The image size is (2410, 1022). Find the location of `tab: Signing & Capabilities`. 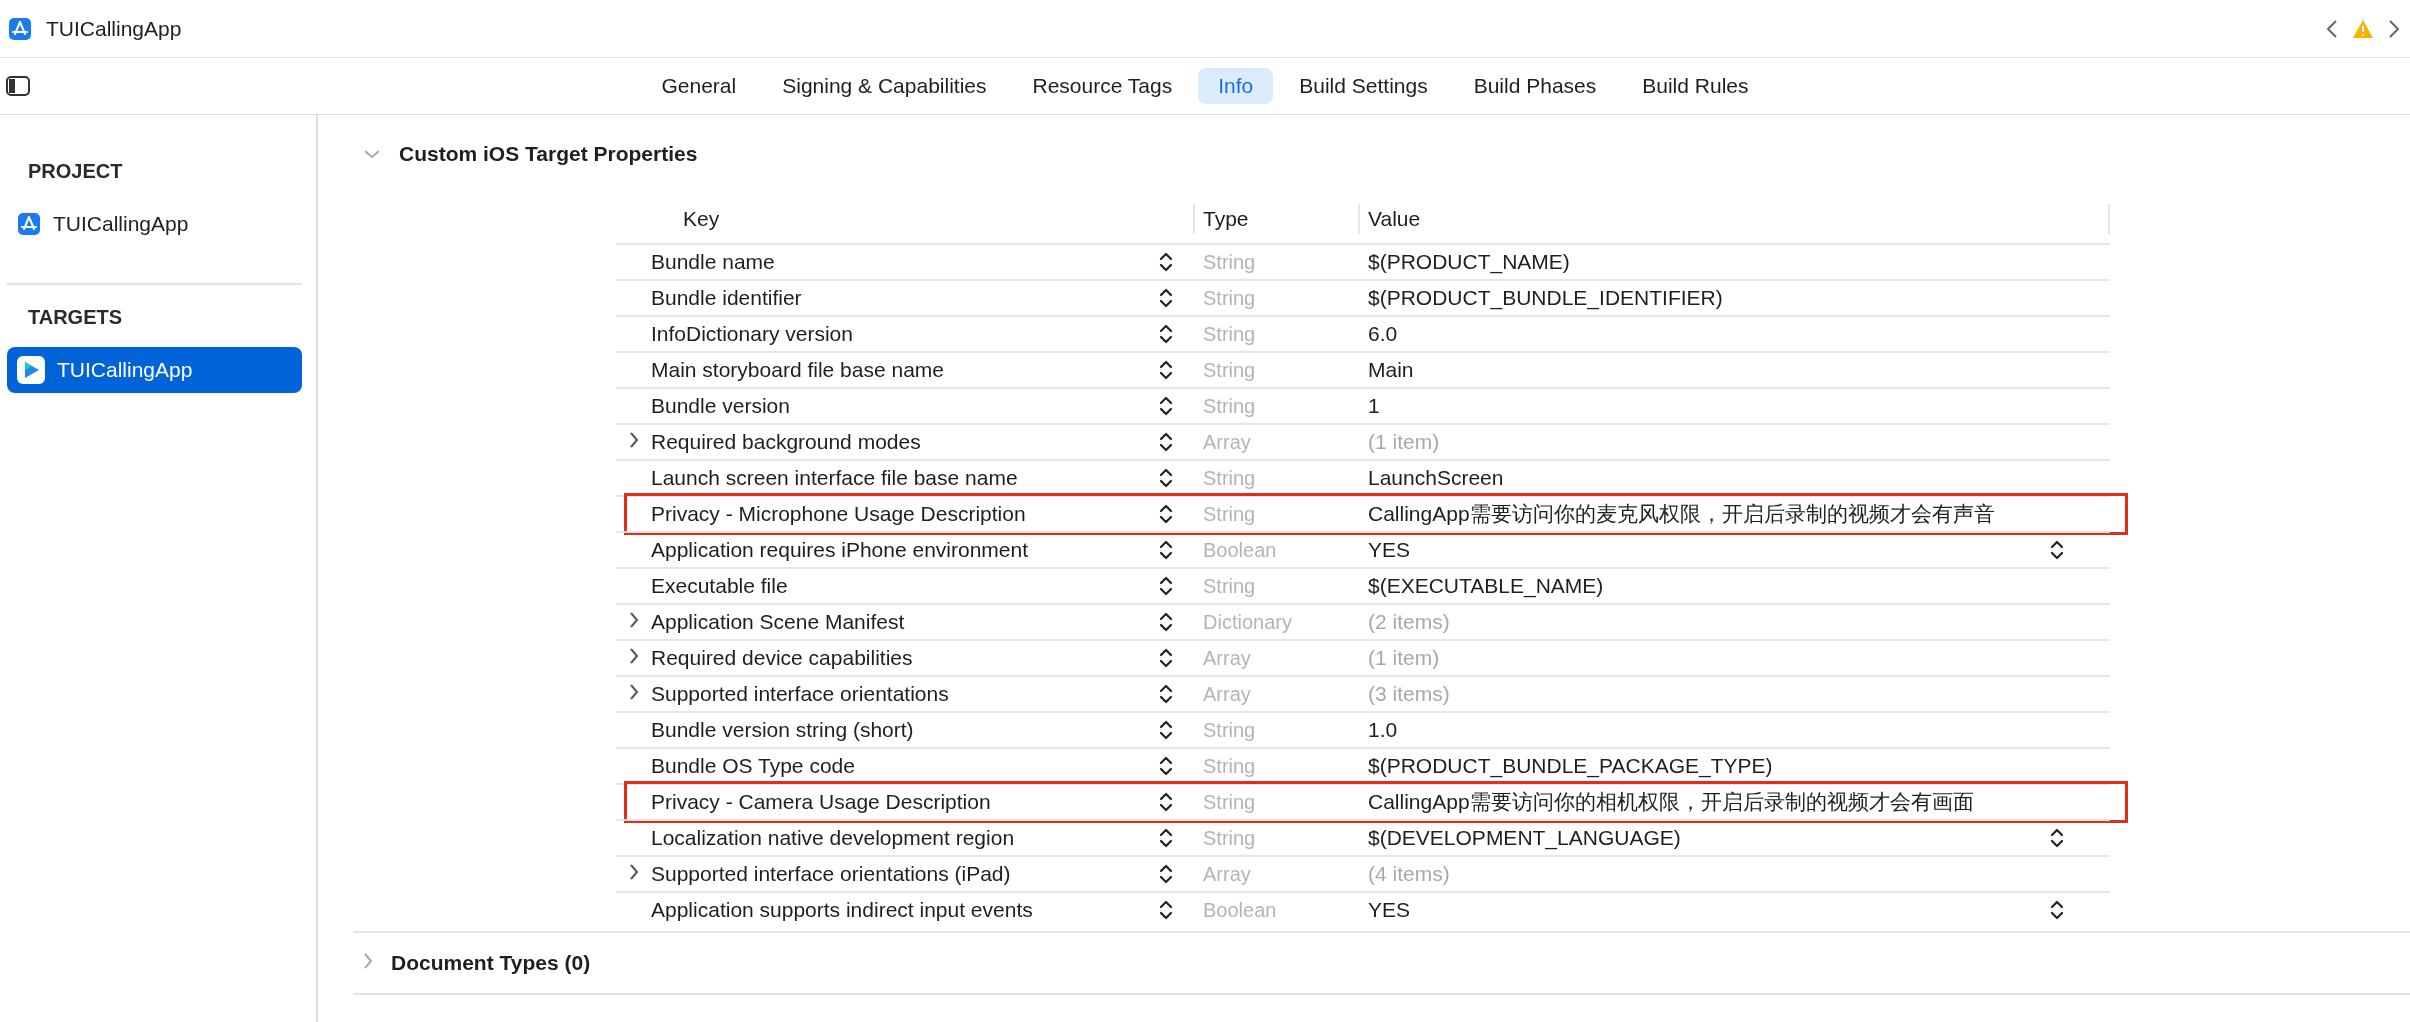

tab: Signing & Capabilities is located at coordinates (884, 86).